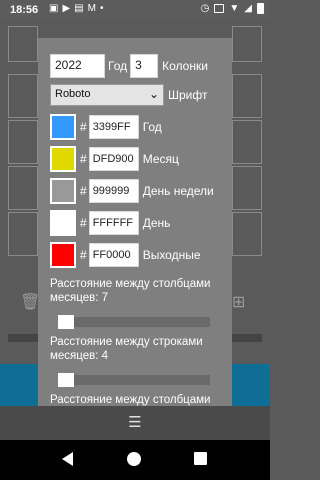 This screenshot has width=320, height=480. What do you see at coordinates (63, 255) in the screenshot?
I see `color-swatch-weekend` at bounding box center [63, 255].